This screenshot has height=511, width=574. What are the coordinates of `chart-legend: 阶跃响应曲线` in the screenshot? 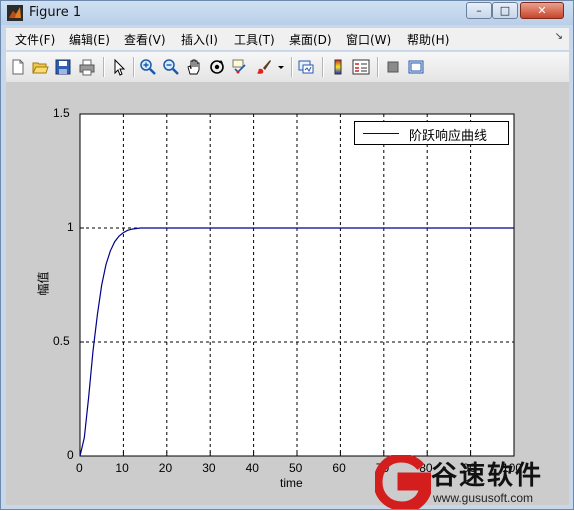 It's located at (431, 133).